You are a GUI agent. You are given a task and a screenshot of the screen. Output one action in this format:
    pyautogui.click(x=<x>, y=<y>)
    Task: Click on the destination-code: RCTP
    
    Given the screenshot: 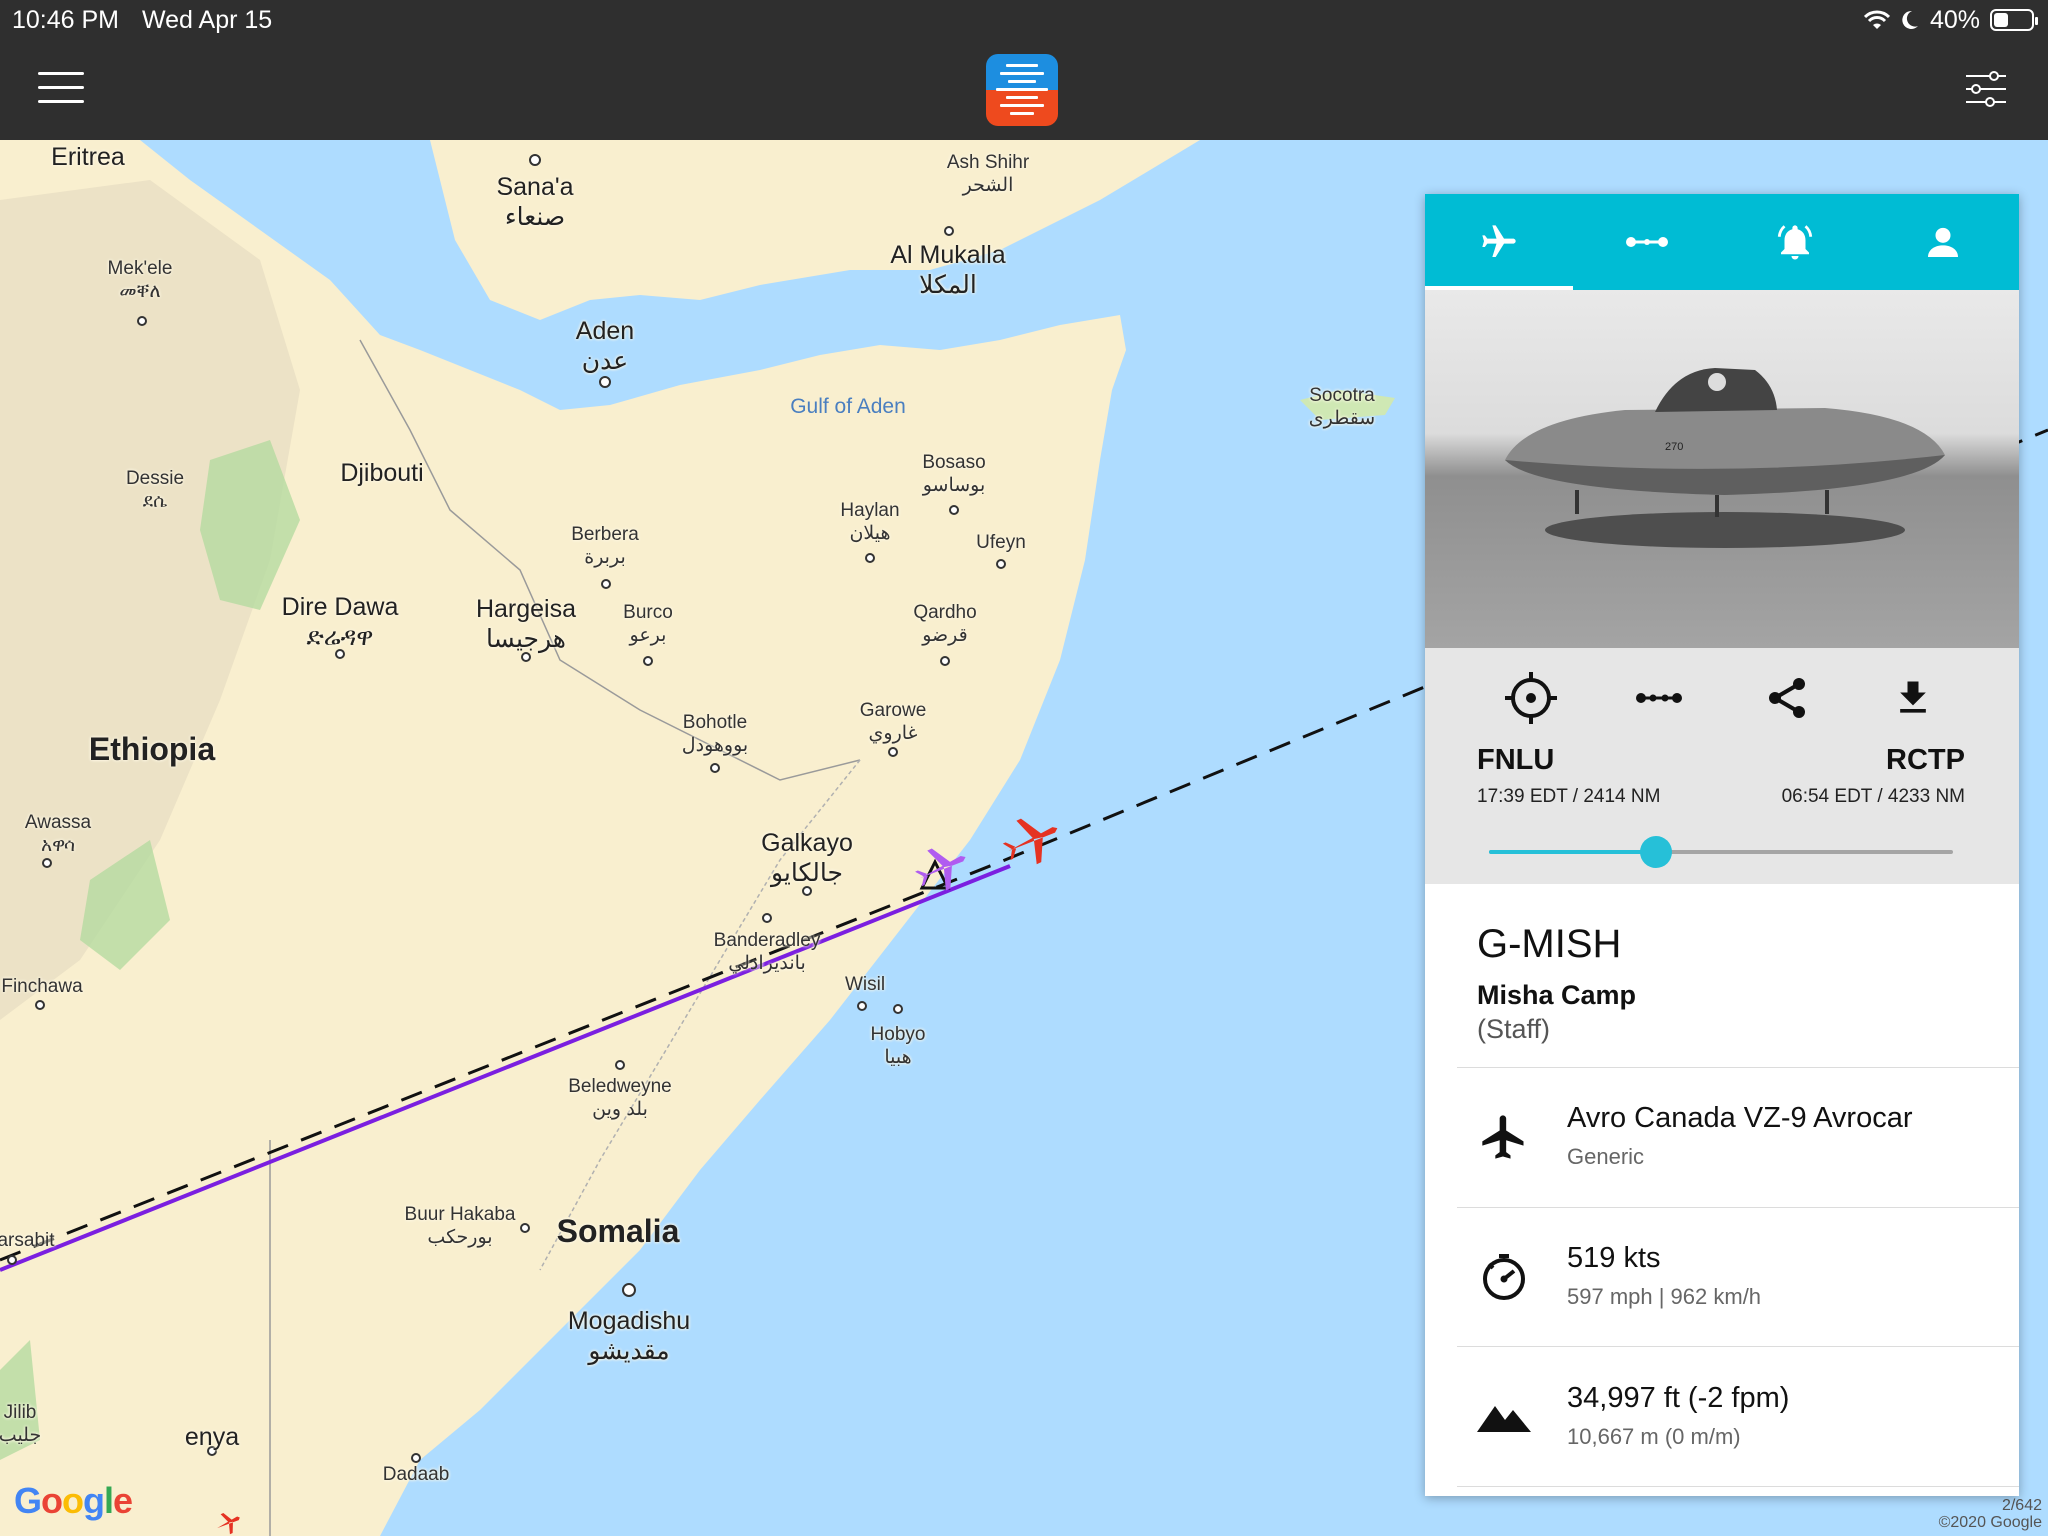 What is the action you would take?
    pyautogui.click(x=1925, y=760)
    